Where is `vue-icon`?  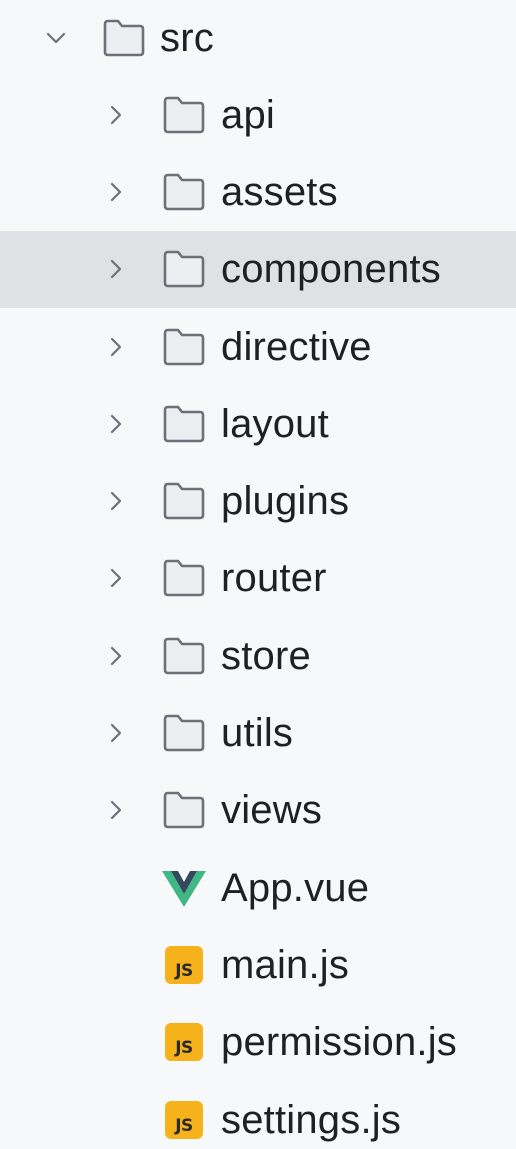 vue-icon is located at coordinates (184, 888).